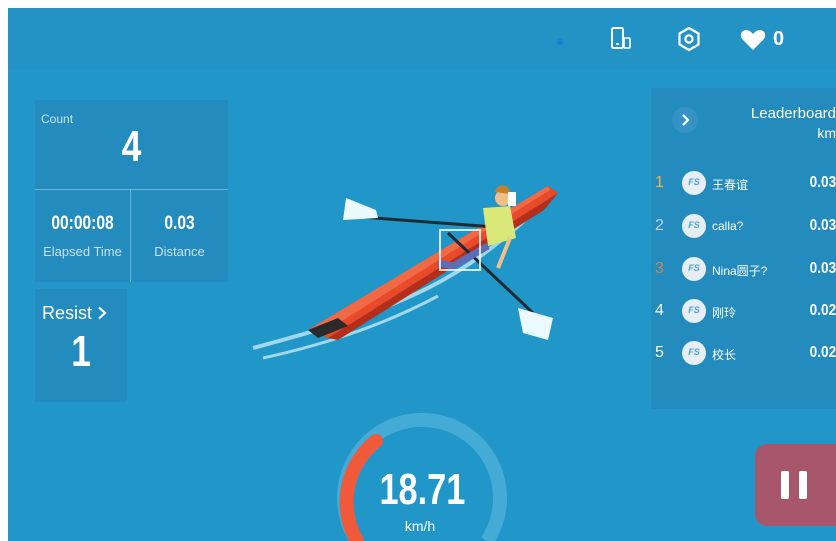 The height and width of the screenshot is (541, 836). What do you see at coordinates (659, 268) in the screenshot?
I see `rank-number: 3` at bounding box center [659, 268].